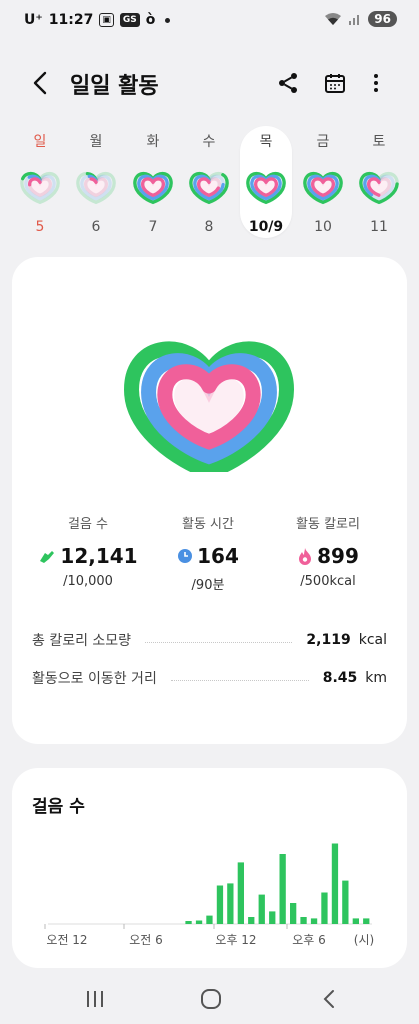 The width and height of the screenshot is (419, 1024). Describe the element at coordinates (376, 678) in the screenshot. I see `distance-unit: km` at that location.